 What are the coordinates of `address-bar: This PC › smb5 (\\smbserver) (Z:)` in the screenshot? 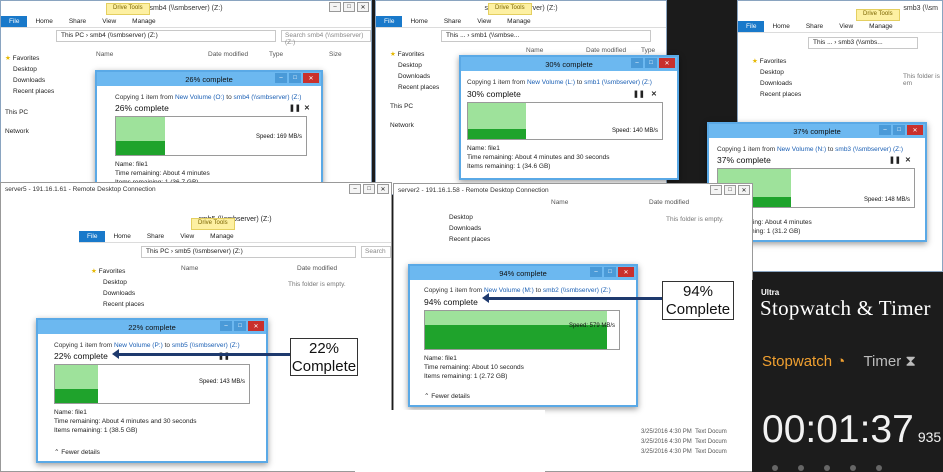 It's located at (248, 252).